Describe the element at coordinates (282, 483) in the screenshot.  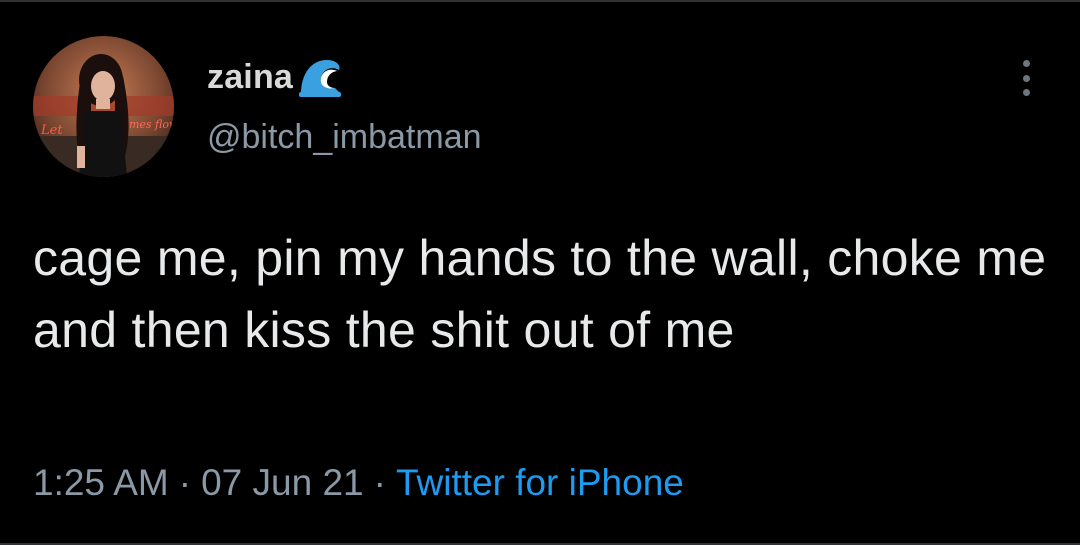
I see `tweet-date: 07 Jun 21` at that location.